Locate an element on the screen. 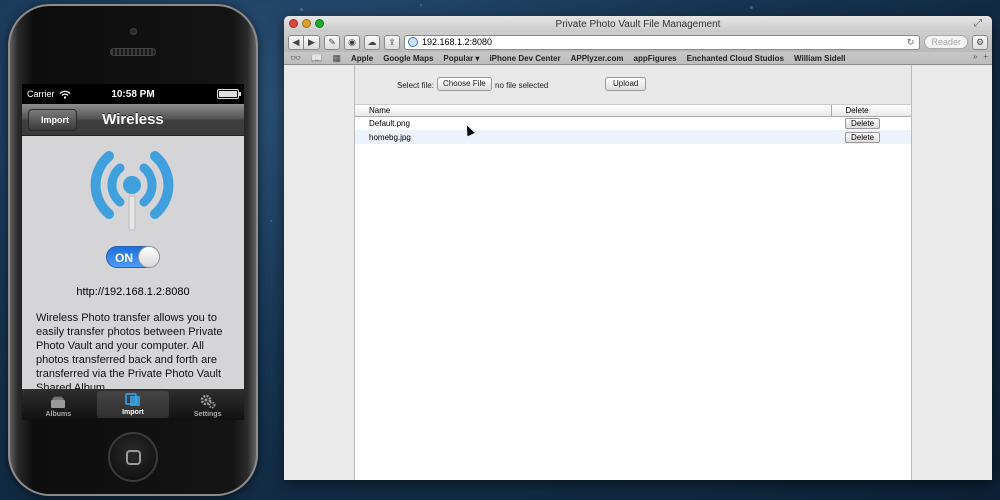 The width and height of the screenshot is (1000, 500). minimize-window-button is located at coordinates (306, 23).